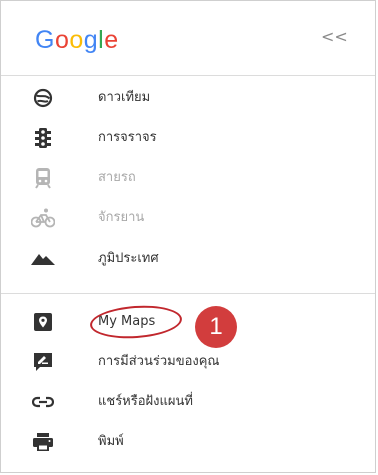  What do you see at coordinates (43, 218) in the screenshot?
I see `bicycle-icon` at bounding box center [43, 218].